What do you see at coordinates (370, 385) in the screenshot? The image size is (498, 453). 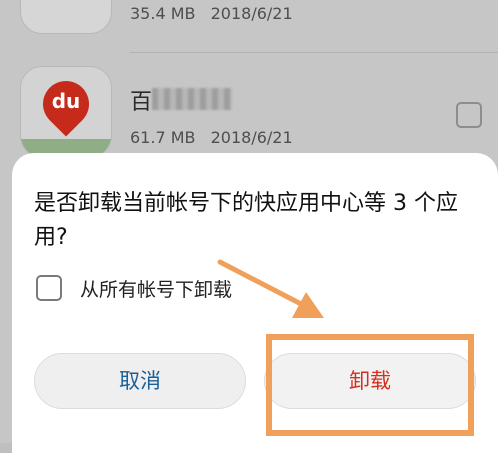 I see `annotation-highlight-box` at bounding box center [370, 385].